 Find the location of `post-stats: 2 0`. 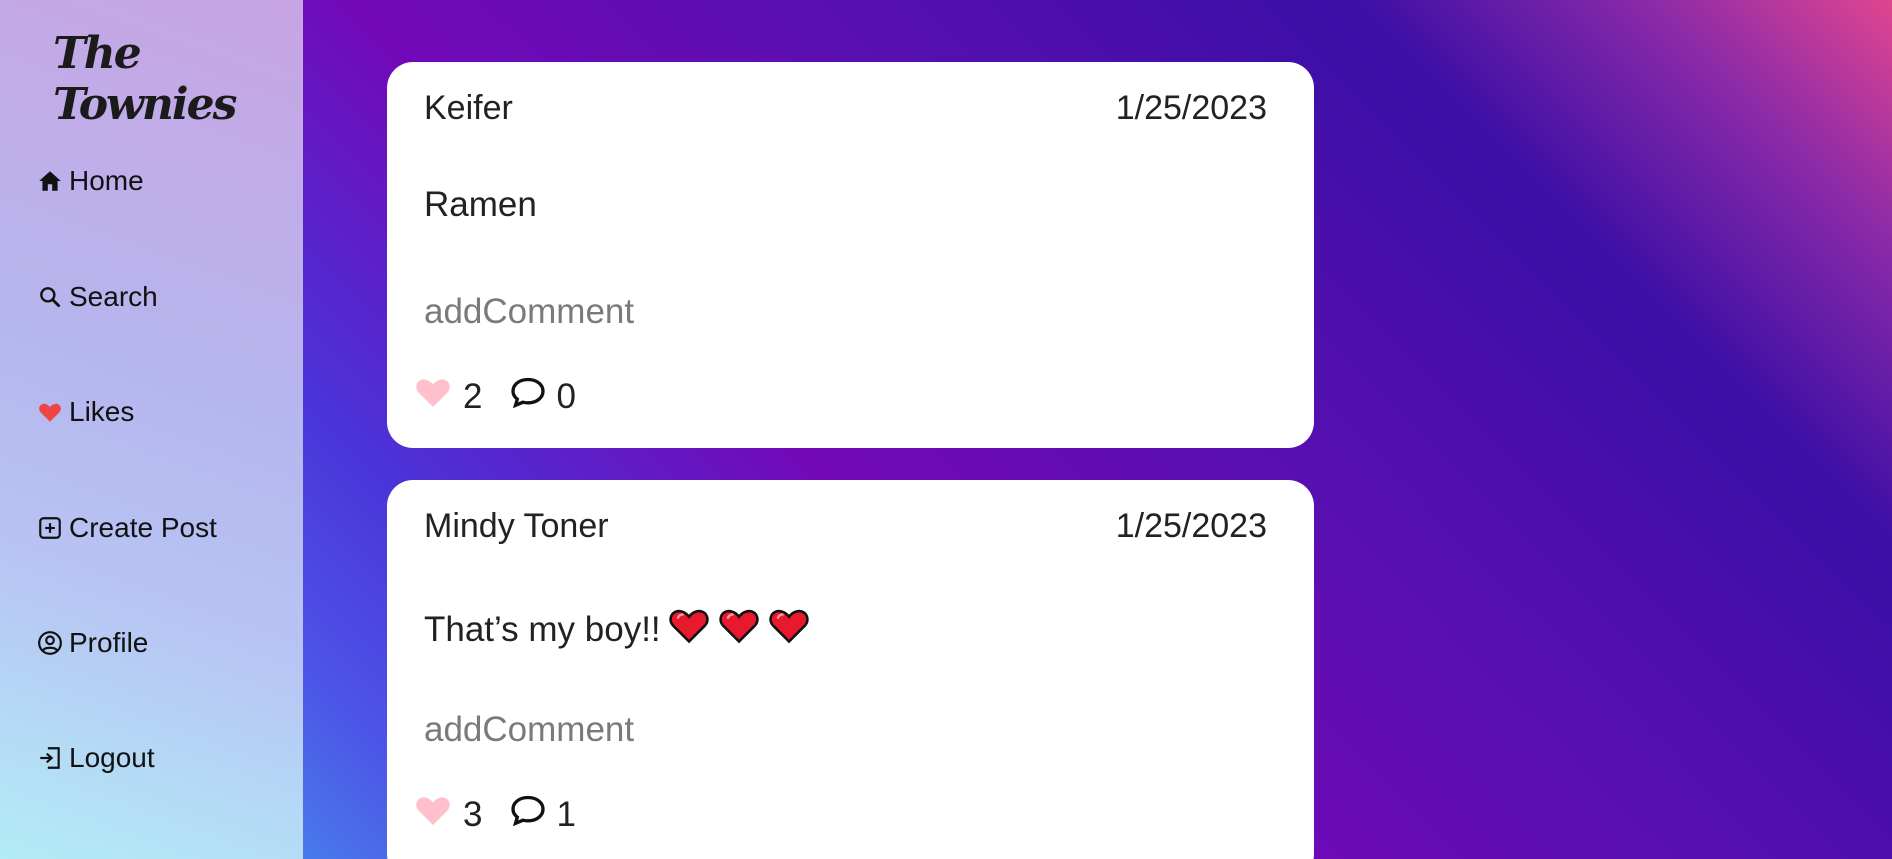

post-stats: 2 0 is located at coordinates (494, 396).